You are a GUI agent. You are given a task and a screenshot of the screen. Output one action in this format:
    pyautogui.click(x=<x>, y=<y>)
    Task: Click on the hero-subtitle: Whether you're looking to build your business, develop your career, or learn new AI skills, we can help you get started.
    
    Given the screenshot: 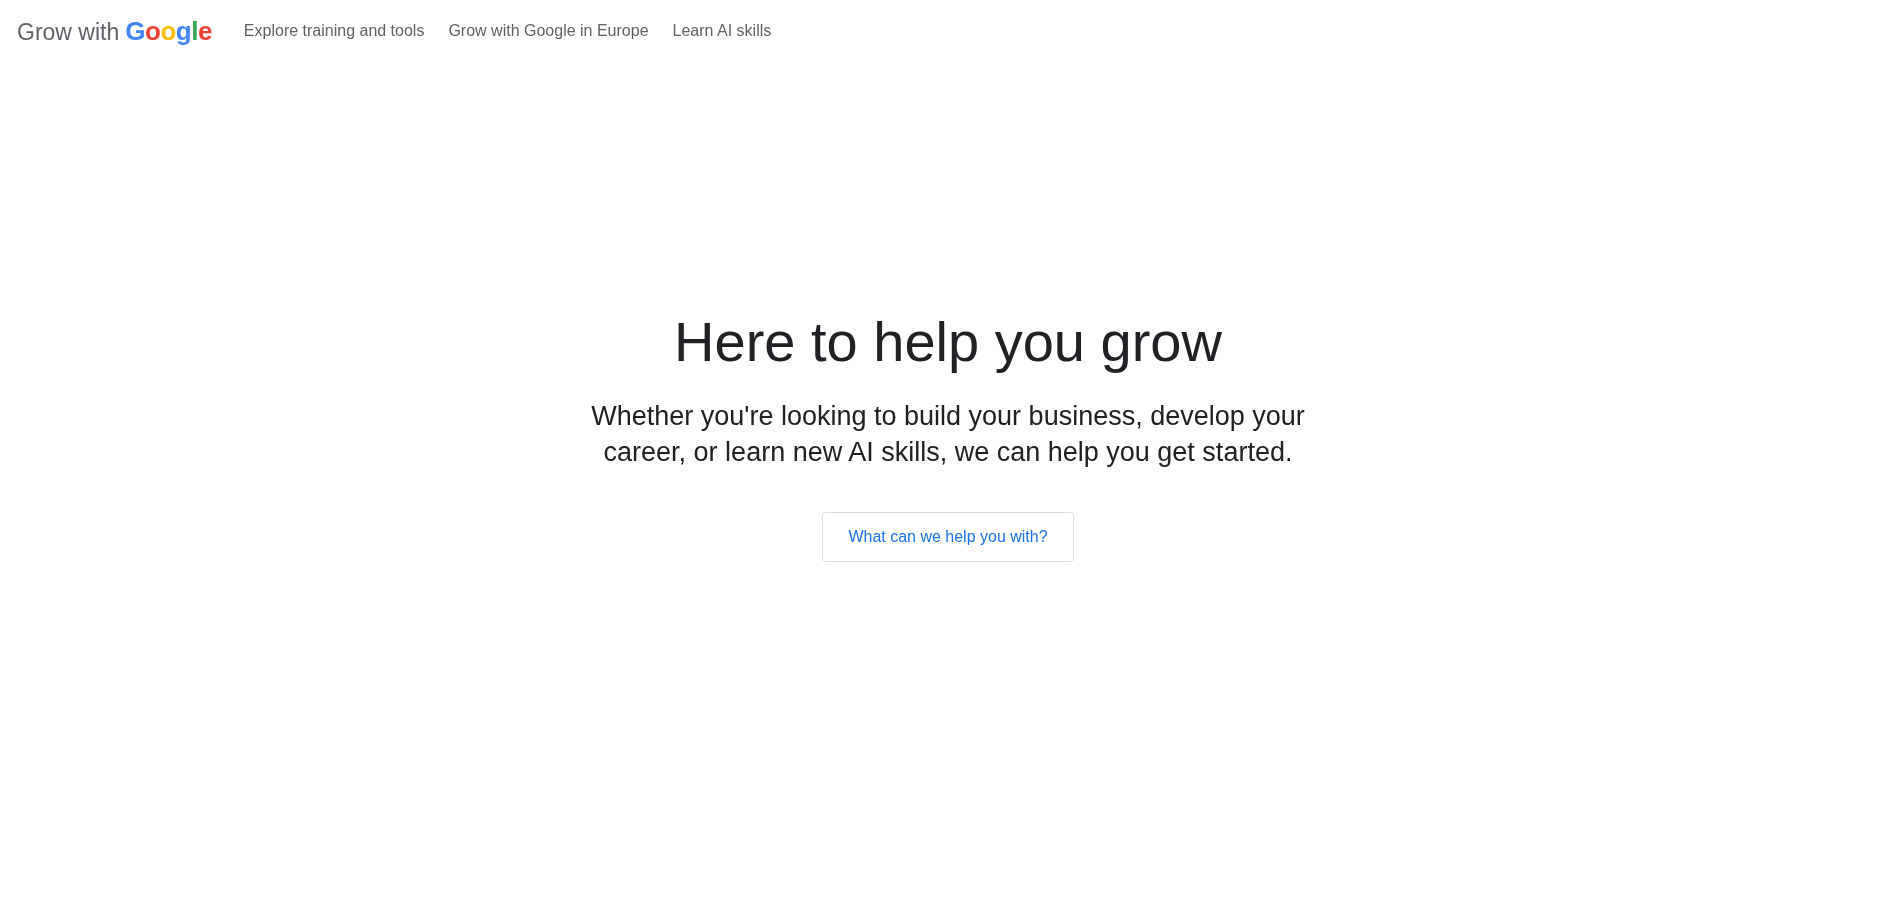 What is the action you would take?
    pyautogui.click(x=948, y=434)
    